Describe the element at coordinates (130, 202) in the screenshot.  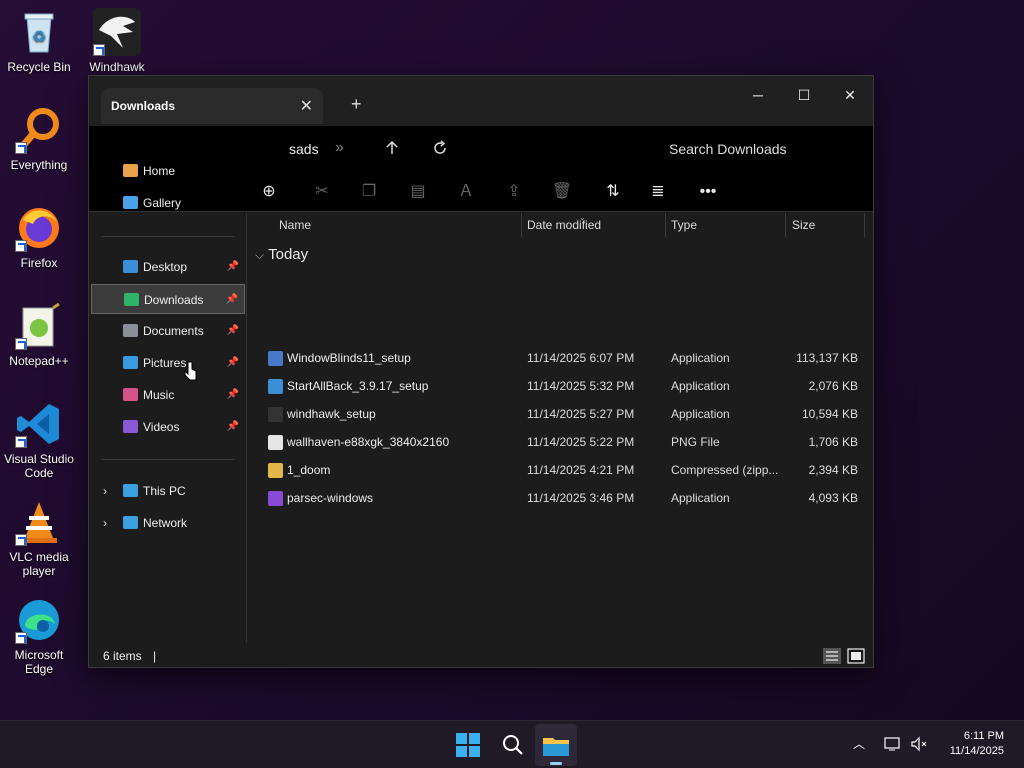
I see `gallery-icon` at that location.